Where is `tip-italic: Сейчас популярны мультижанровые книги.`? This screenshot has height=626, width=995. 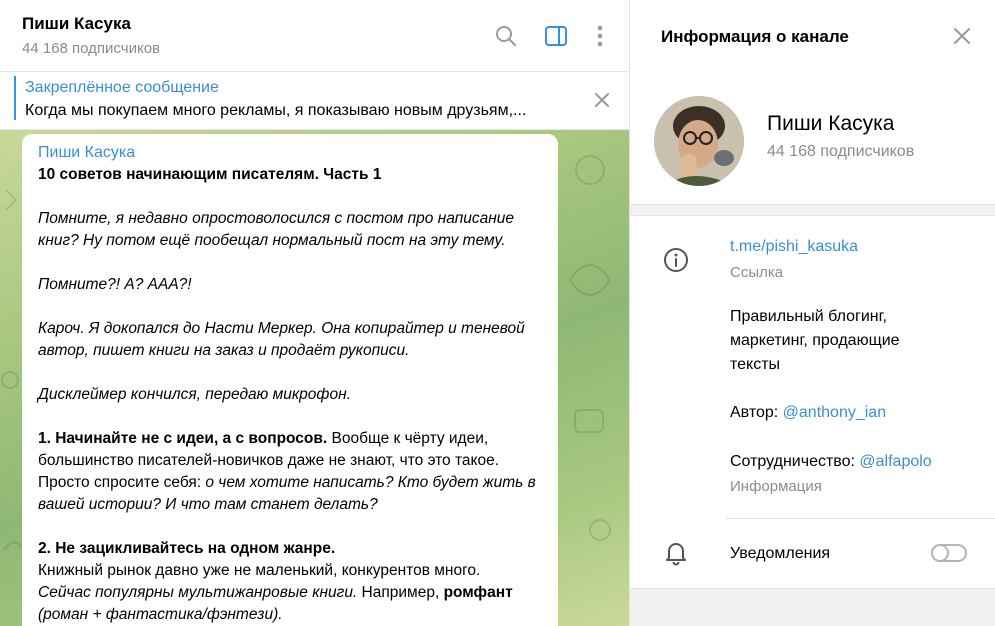
tip-italic: Сейчас популярны мультижанровые книги. is located at coordinates (198, 592).